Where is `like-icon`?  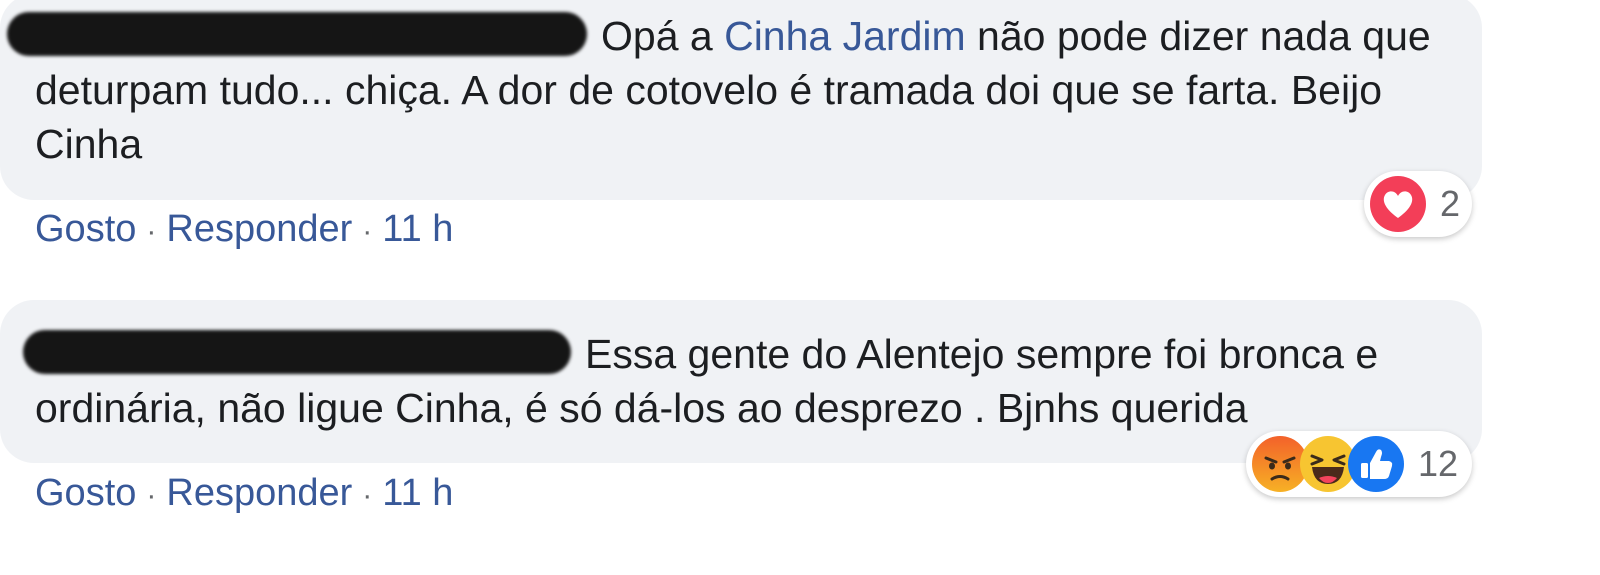 like-icon is located at coordinates (1376, 464).